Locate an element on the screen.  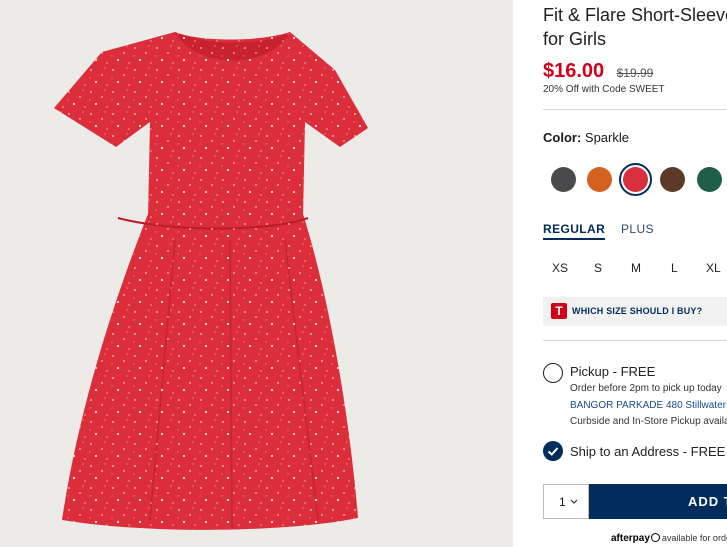
promo-text: 20% Off with Code SWEET is located at coordinates (604, 89).